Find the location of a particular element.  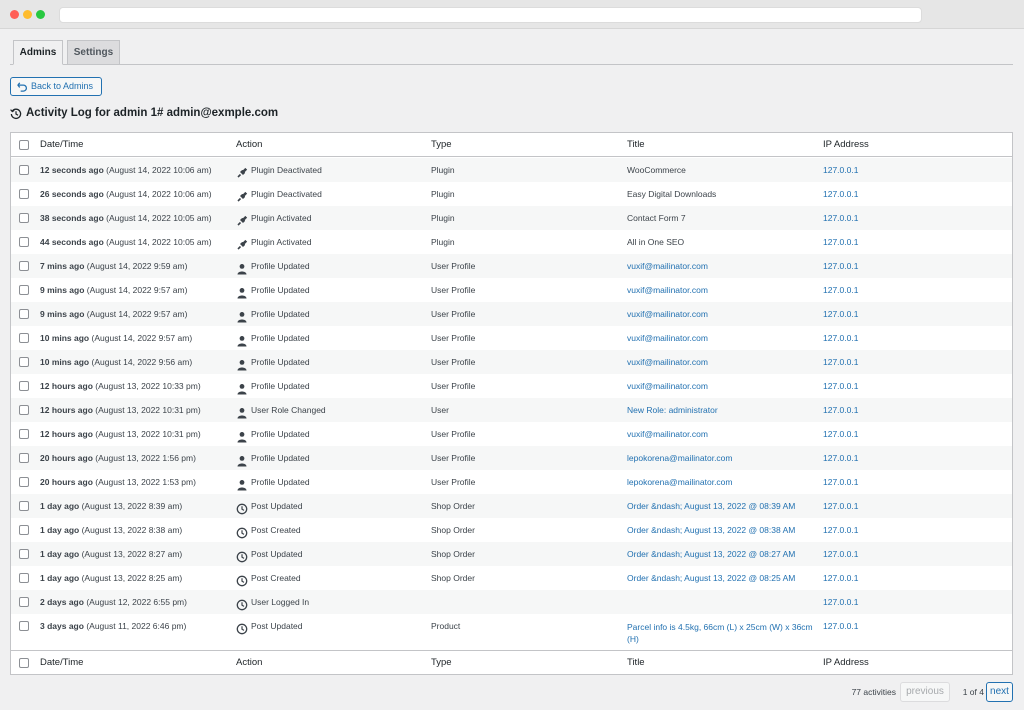

maximize-window-button is located at coordinates (40, 14).